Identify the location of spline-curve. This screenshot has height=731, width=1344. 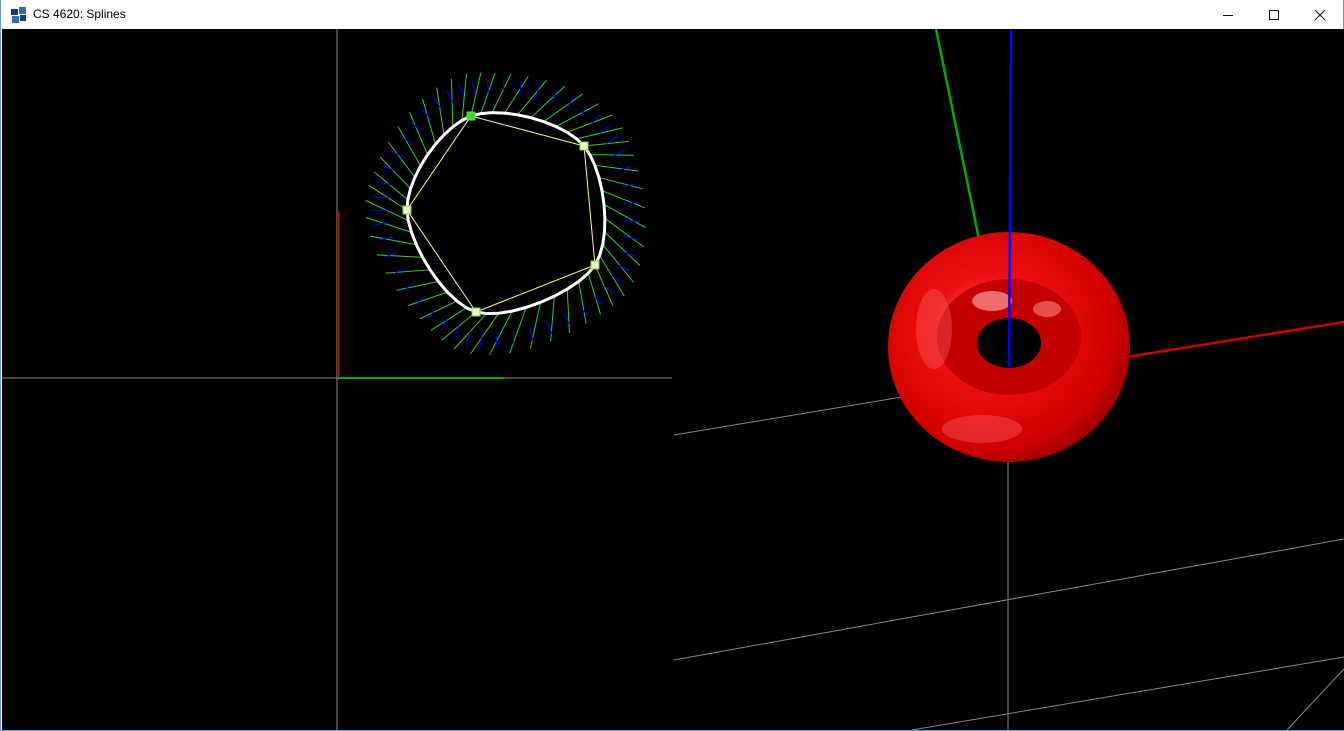
(506, 213).